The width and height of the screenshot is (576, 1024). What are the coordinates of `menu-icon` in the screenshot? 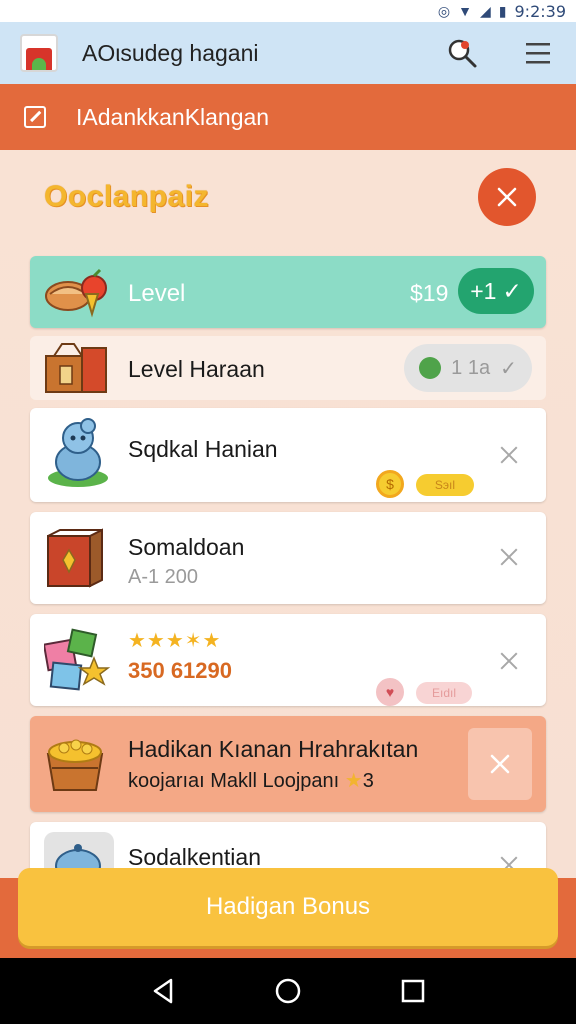 It's located at (538, 53).